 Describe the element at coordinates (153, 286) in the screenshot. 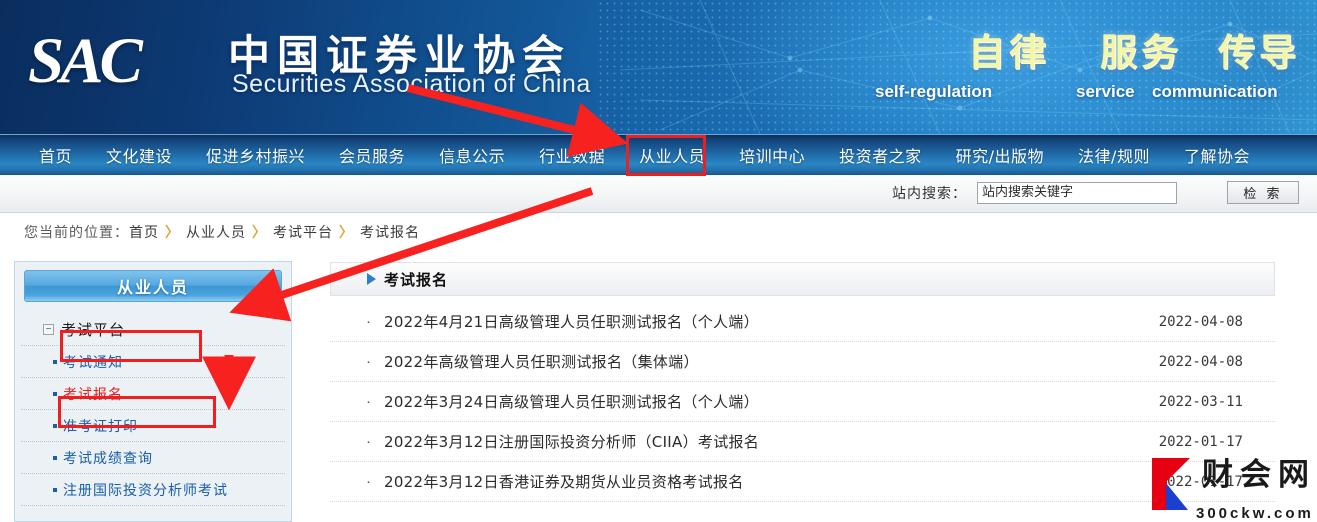

I see `sidebar-title: 从业人员` at that location.